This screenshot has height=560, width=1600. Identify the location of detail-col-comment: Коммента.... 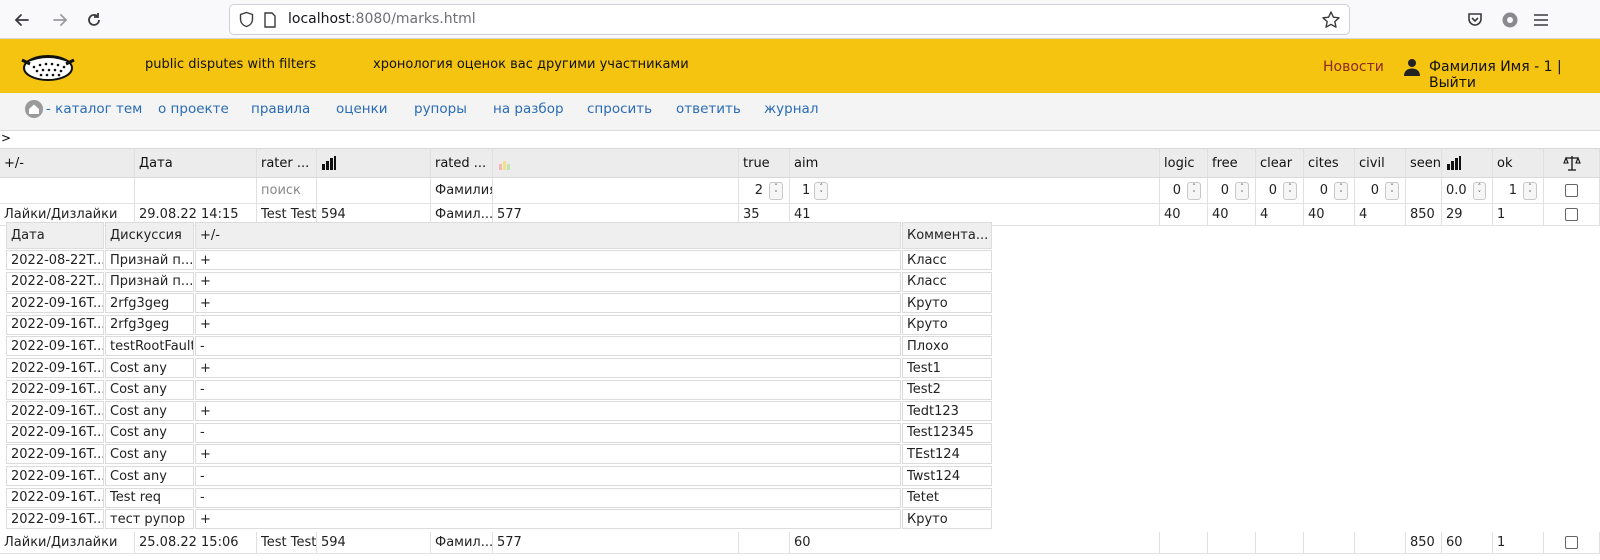
(947, 235).